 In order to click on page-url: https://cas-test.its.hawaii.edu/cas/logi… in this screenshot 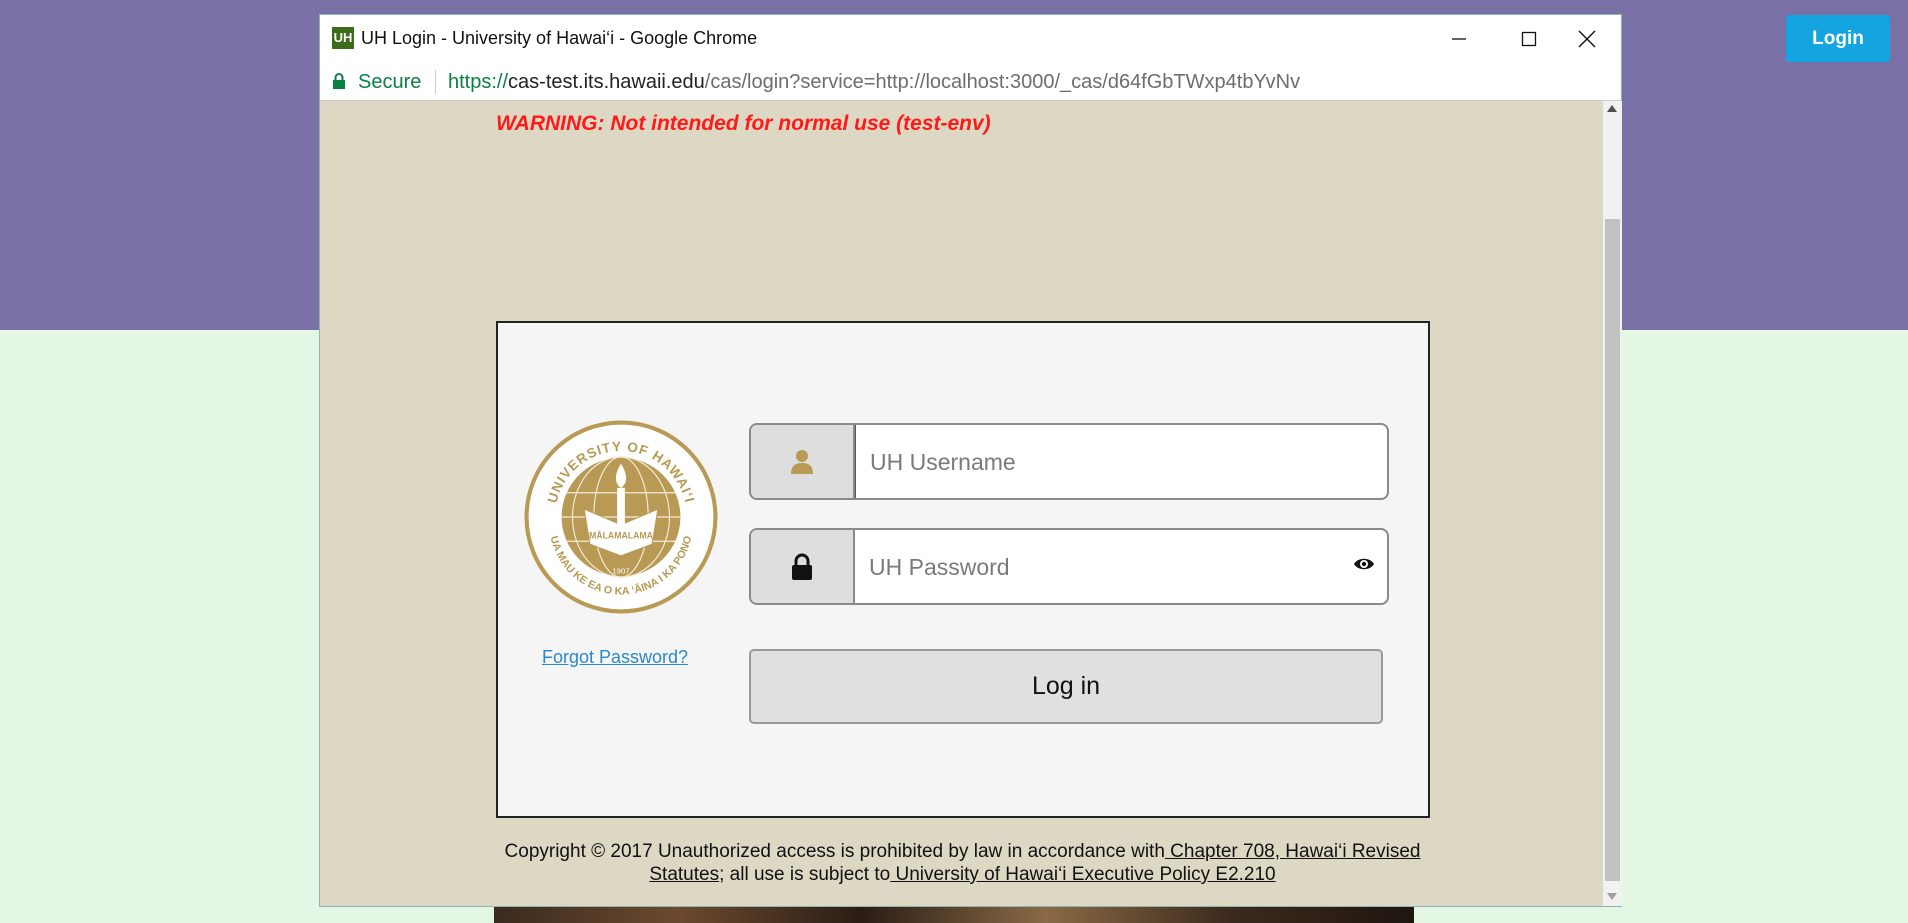, I will do `click(874, 82)`.